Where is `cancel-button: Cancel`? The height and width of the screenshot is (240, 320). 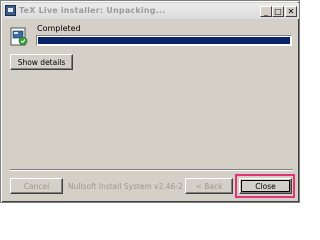
cancel-button: Cancel is located at coordinates (36, 186).